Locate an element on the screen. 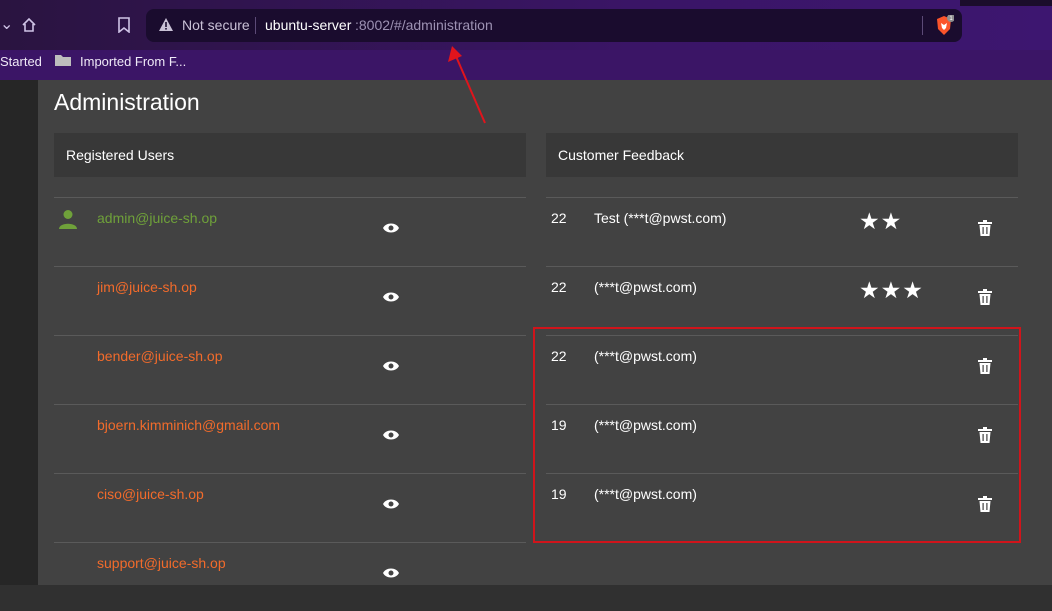  table-row: 22 (***t@pwst.com) ★★★ is located at coordinates (782, 300).